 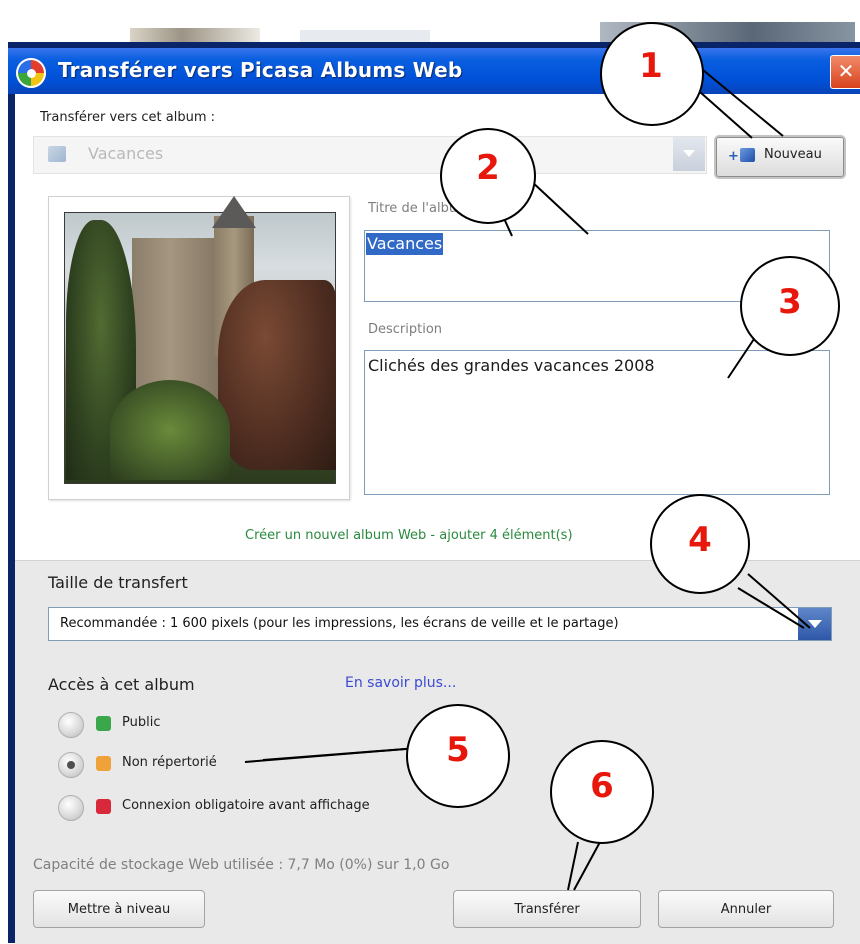 What do you see at coordinates (790, 302) in the screenshot?
I see `callout-number-3: 3` at bounding box center [790, 302].